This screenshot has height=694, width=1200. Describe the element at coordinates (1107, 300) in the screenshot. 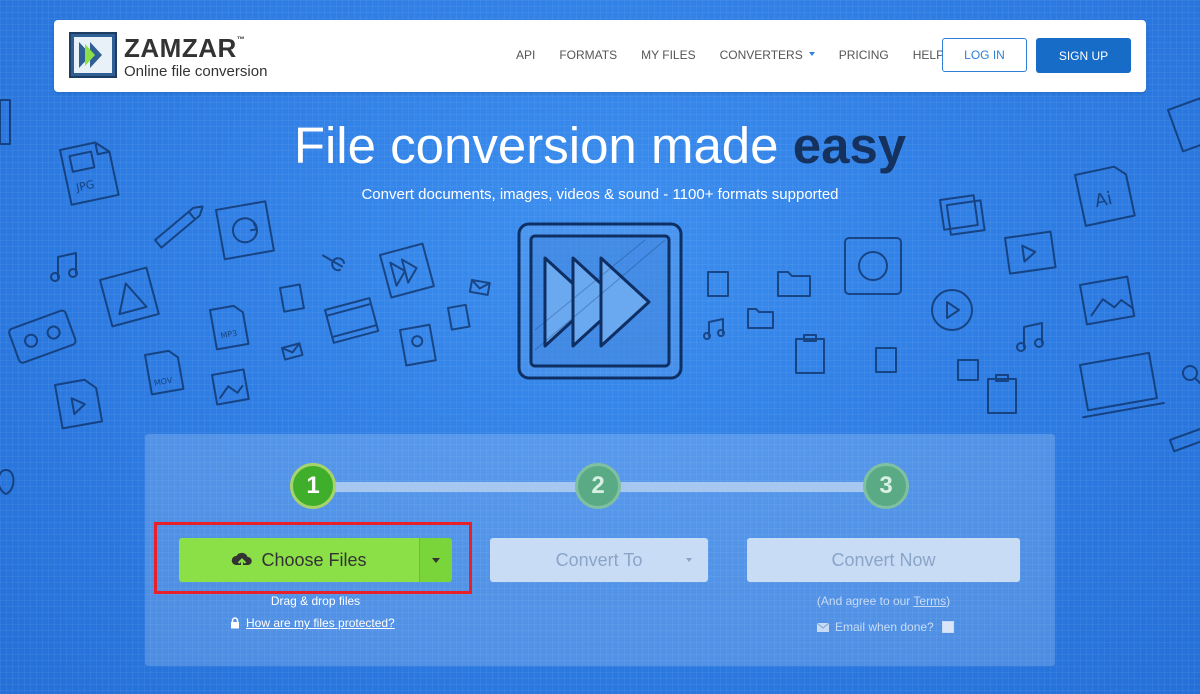

I see `picture-frame-icon` at that location.